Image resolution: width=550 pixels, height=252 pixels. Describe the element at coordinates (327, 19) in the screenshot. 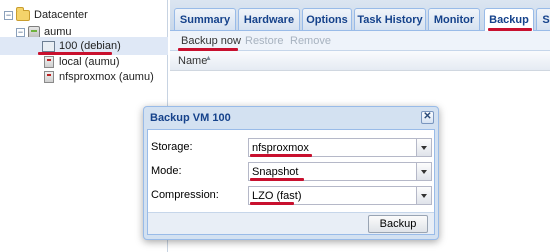

I see `tab-options: Options` at that location.